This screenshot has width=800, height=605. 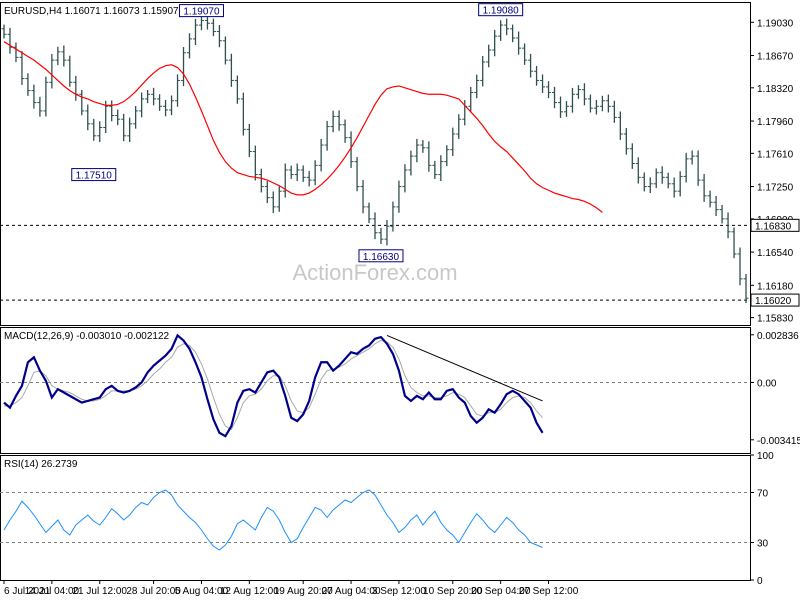 What do you see at coordinates (775, 253) in the screenshot?
I see `price-y-tick-label: 1.16540` at bounding box center [775, 253].